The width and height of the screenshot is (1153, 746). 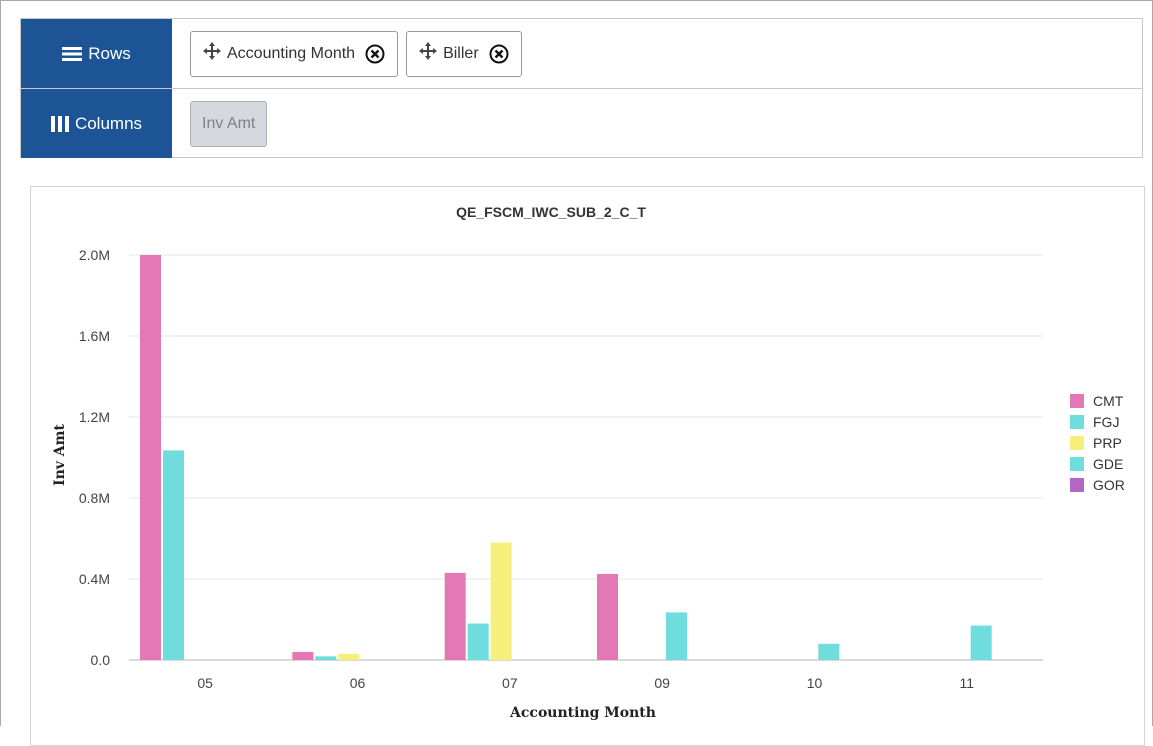 I want to click on legend-item-gde: GDE, so click(x=1096, y=464).